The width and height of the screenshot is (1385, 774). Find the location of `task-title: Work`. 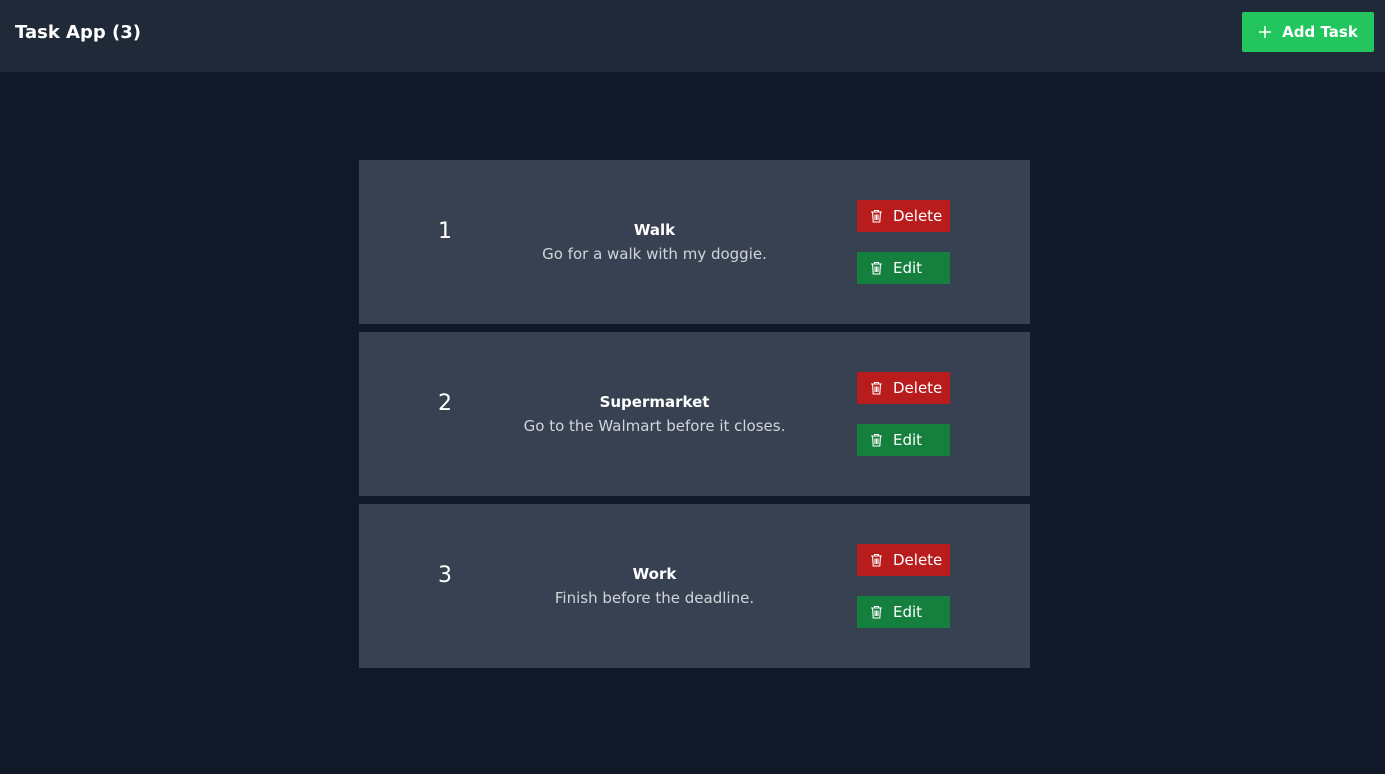

task-title: Work is located at coordinates (654, 574).